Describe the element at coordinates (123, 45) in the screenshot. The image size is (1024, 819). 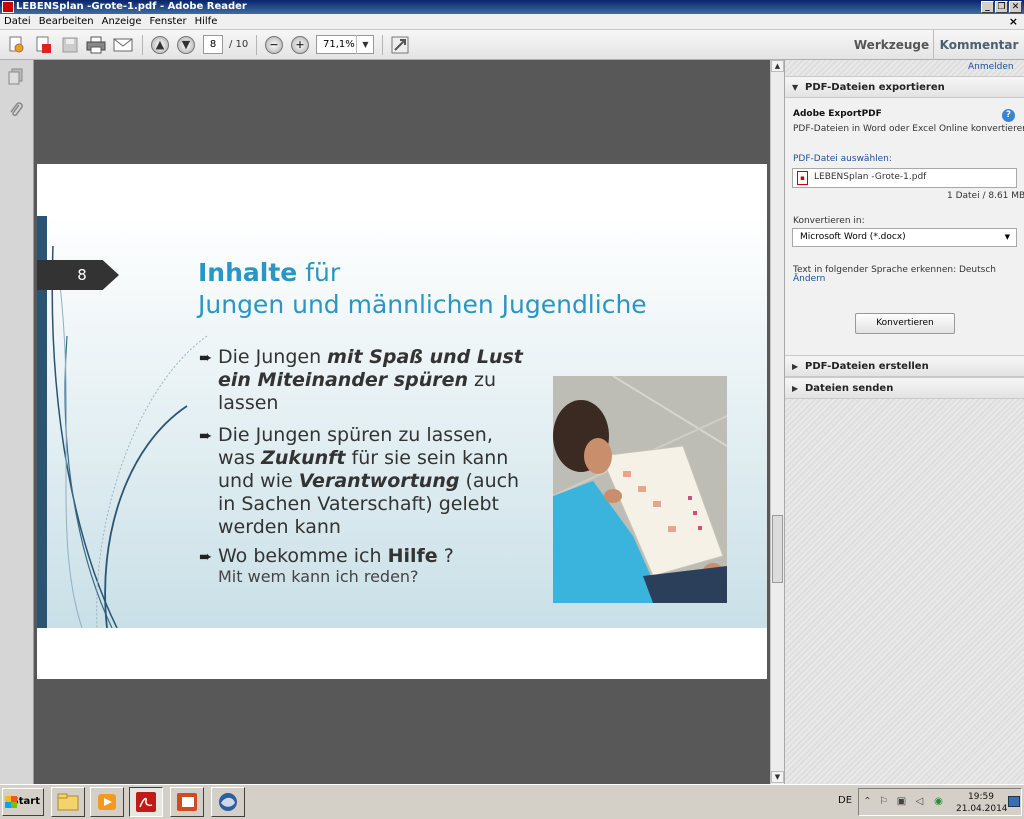
I see `email-icon` at that location.